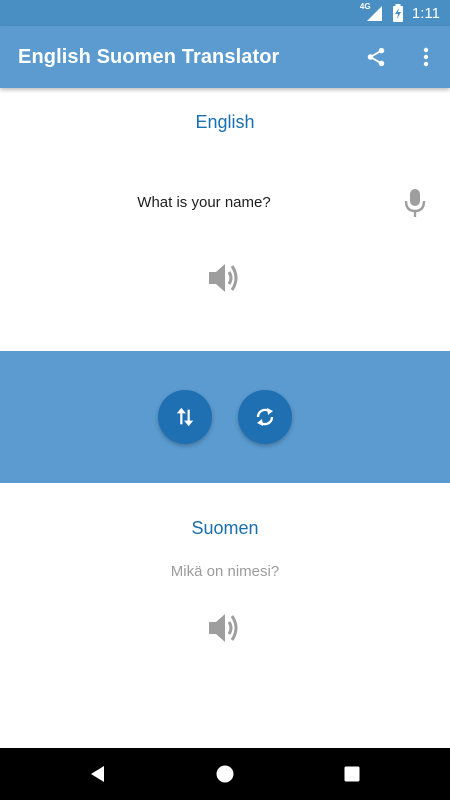 The width and height of the screenshot is (450, 800). I want to click on more-vert-icon, so click(426, 57).